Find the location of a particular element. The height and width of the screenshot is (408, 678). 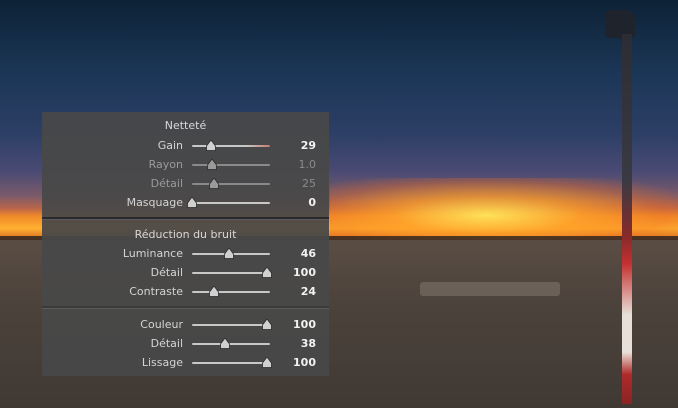

section-divider is located at coordinates (185, 218).